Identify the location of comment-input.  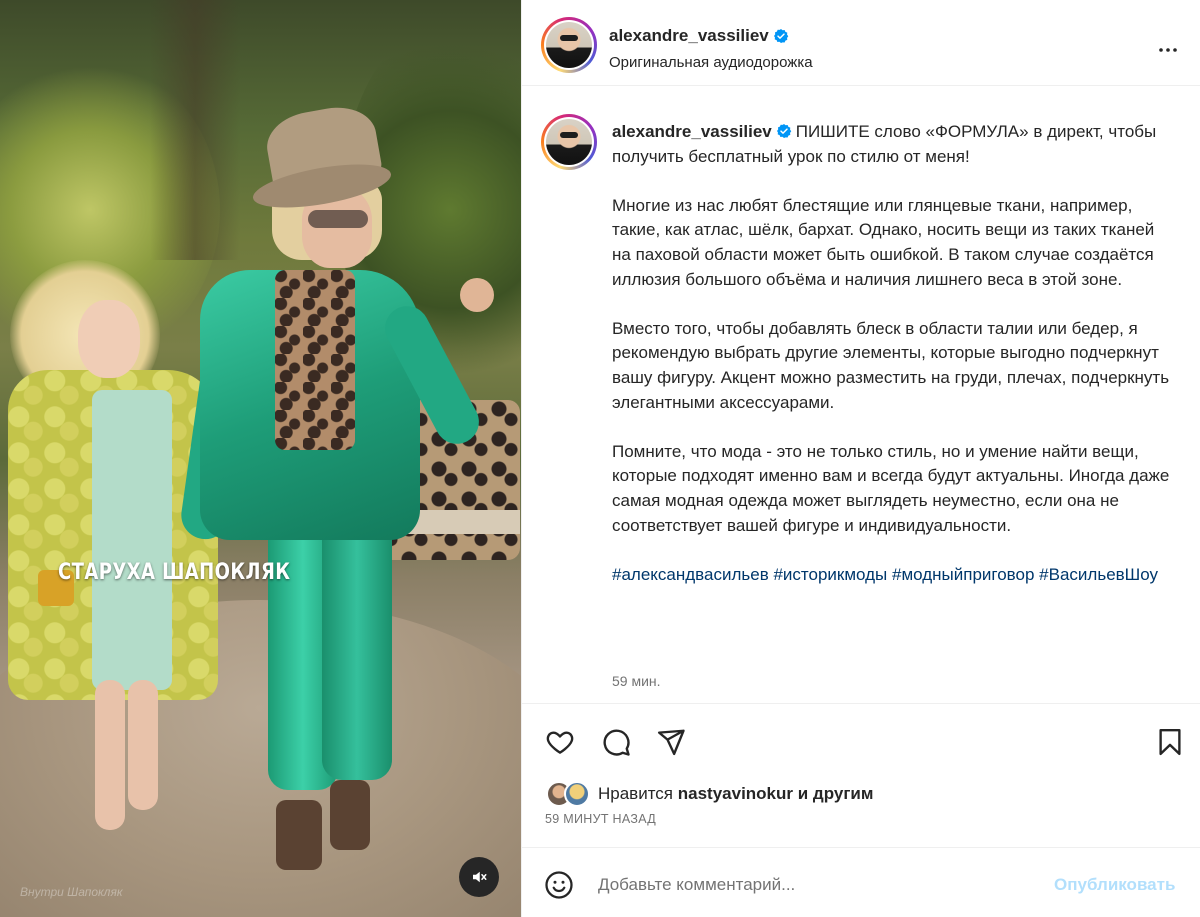
(818, 885).